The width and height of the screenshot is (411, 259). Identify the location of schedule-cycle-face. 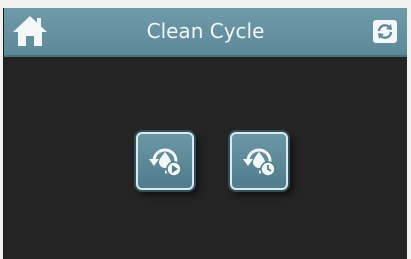
(259, 161).